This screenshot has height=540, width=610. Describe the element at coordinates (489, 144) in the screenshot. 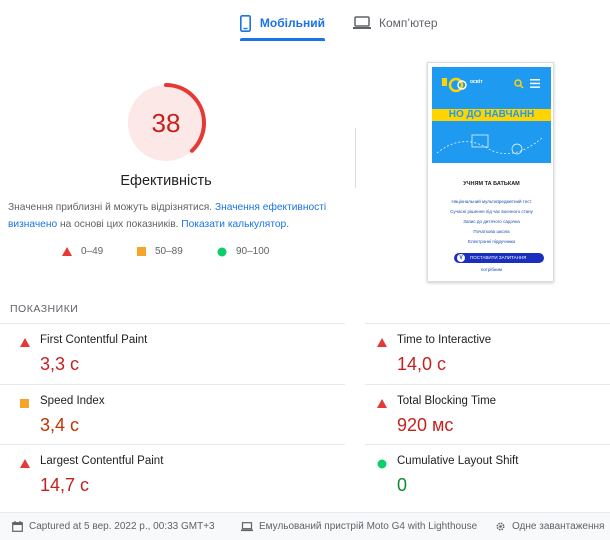

I see `preview-decoration` at that location.